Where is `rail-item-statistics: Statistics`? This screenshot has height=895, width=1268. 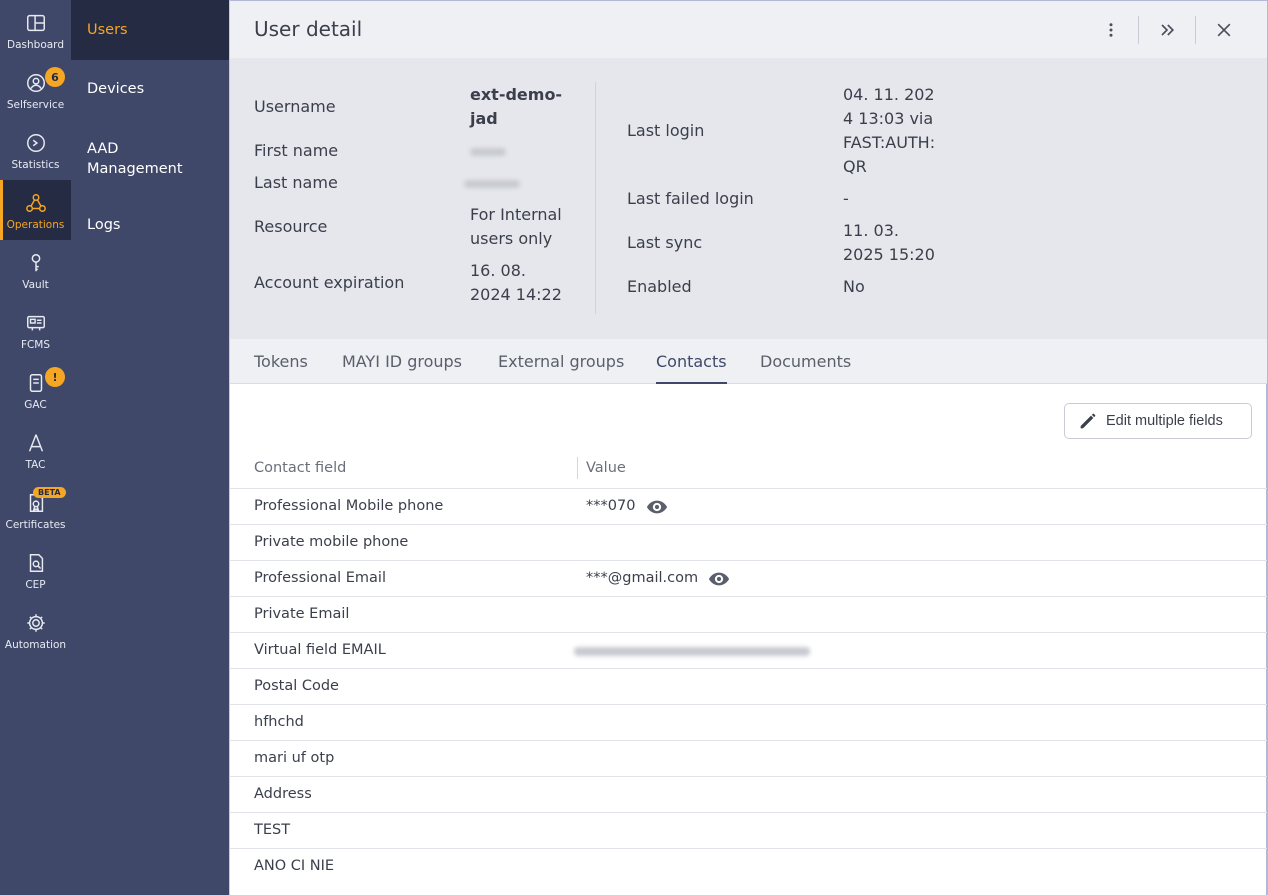 rail-item-statistics: Statistics is located at coordinates (35, 150).